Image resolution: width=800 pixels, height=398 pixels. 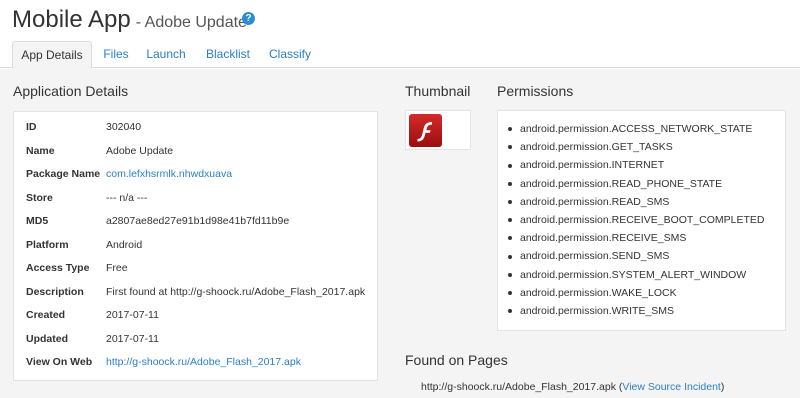 I want to click on permissions-heading: Permissions, so click(x=535, y=91).